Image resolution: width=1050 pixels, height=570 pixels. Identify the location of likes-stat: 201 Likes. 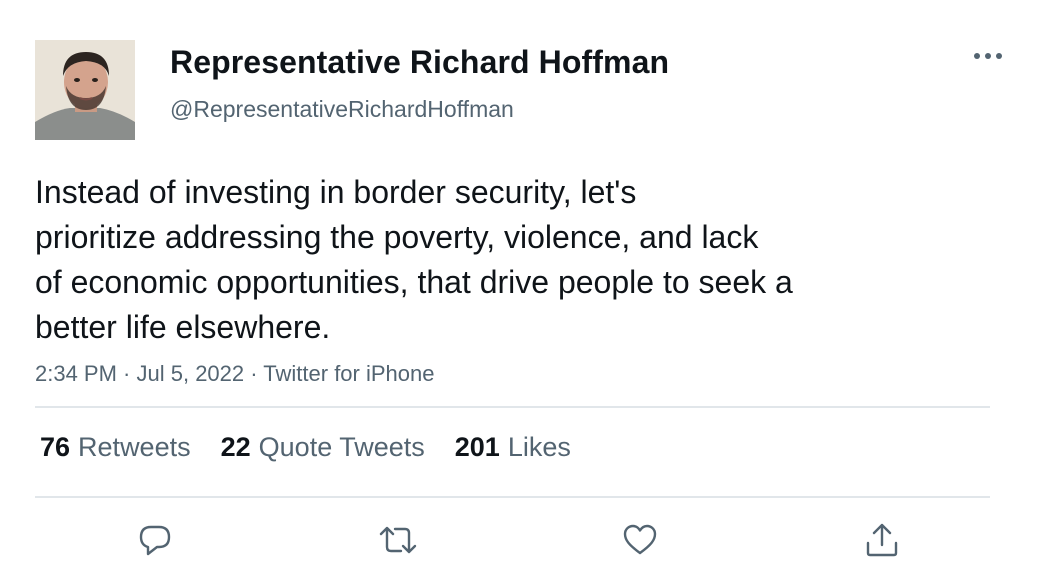
(513, 447).